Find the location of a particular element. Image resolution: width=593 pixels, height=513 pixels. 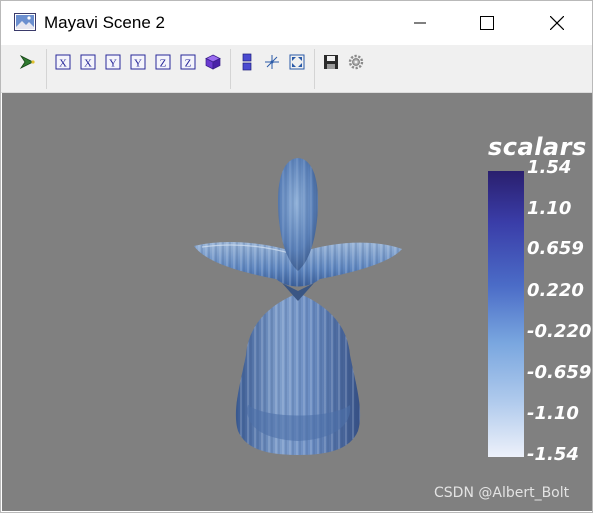

view-y-plus-button: Y is located at coordinates (113, 62).